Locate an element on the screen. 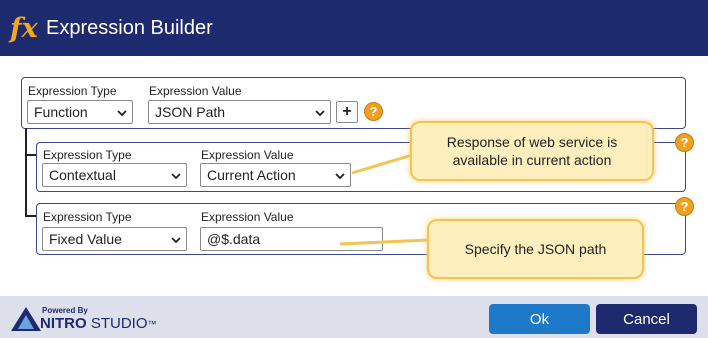 The height and width of the screenshot is (338, 708). ok-button: Ok is located at coordinates (539, 319).